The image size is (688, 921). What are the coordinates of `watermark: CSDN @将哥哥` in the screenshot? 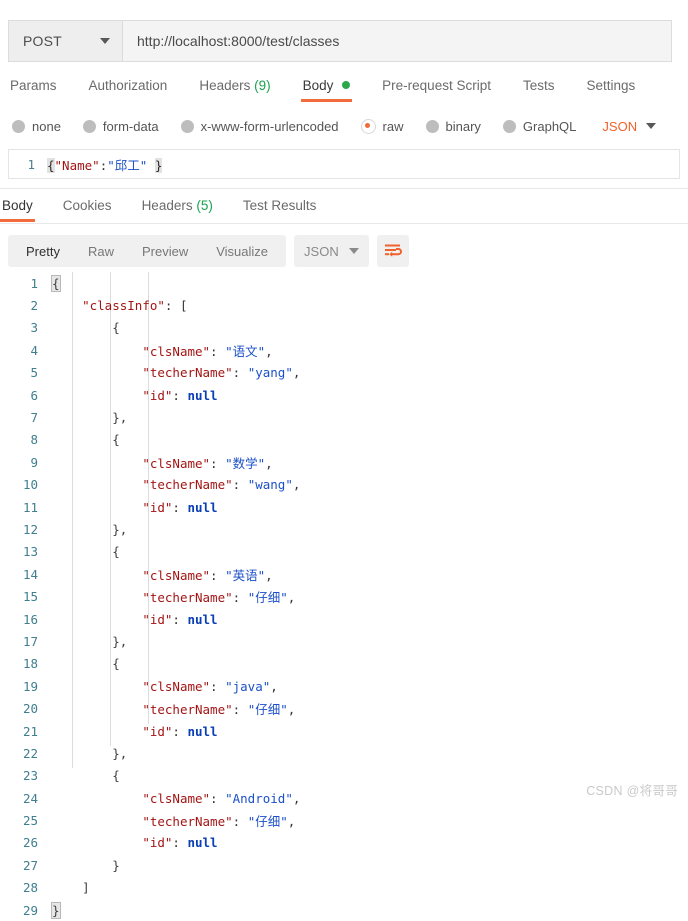 It's located at (632, 791).